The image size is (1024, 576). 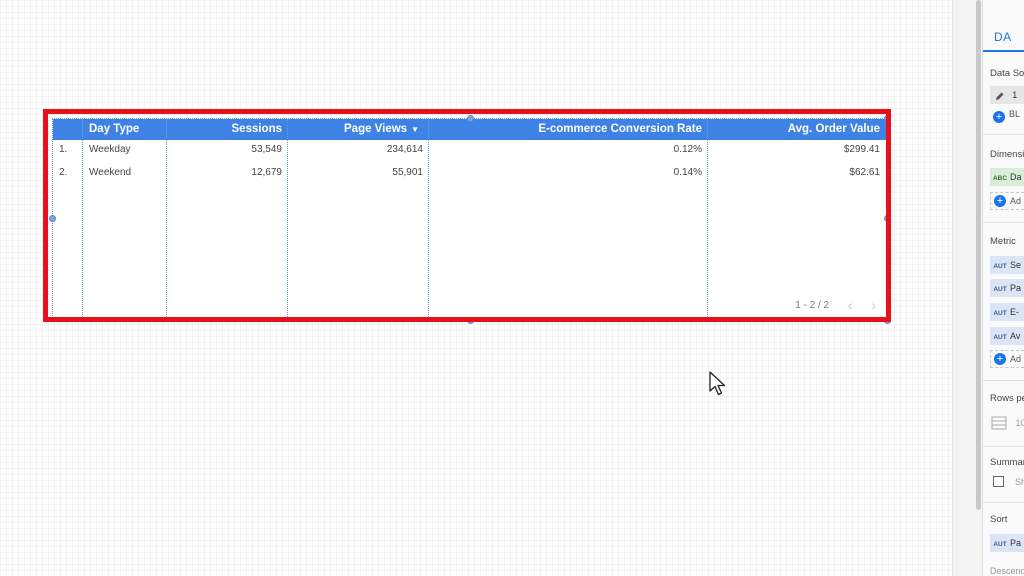 I want to click on cell-page-views: 234,614, so click(x=404, y=149).